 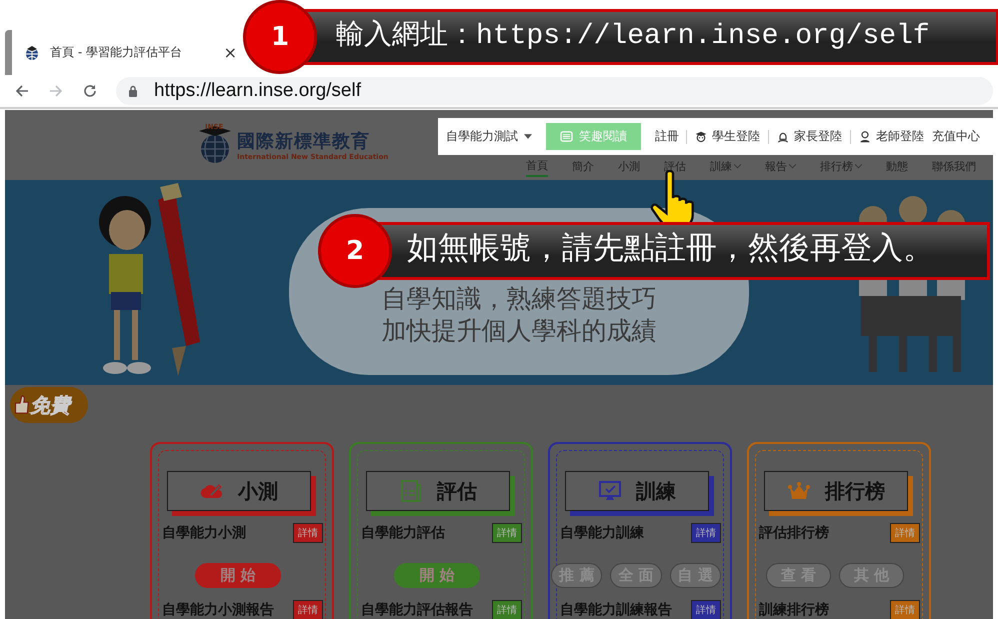 I want to click on nav-tab: 訓練, so click(x=725, y=166).